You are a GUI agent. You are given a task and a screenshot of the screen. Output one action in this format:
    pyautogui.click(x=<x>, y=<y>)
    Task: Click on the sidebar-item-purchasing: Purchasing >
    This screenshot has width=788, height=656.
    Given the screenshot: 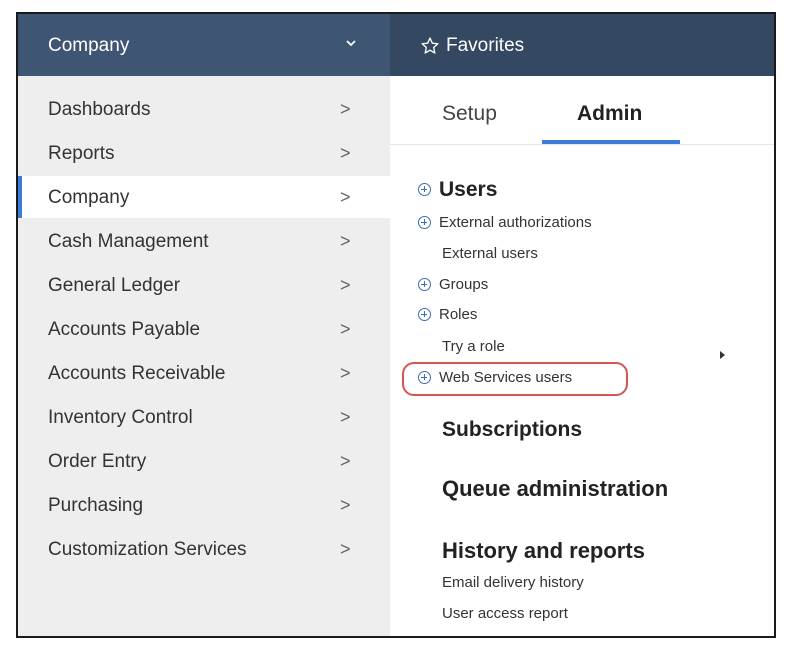 What is the action you would take?
    pyautogui.click(x=204, y=505)
    